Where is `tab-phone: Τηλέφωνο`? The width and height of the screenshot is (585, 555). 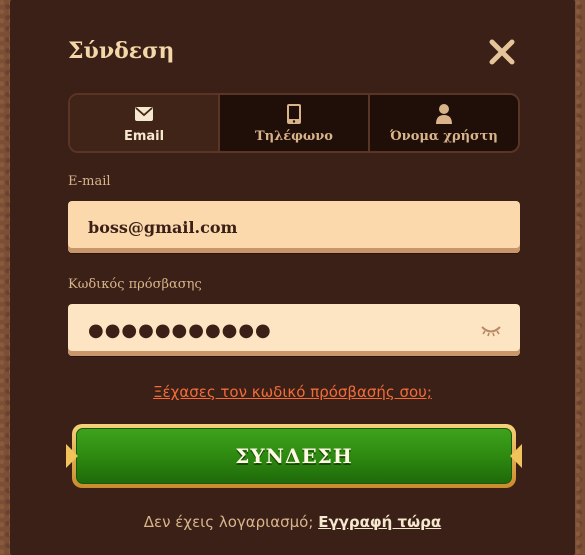
tab-phone: Τηλέφωνο is located at coordinates (295, 123).